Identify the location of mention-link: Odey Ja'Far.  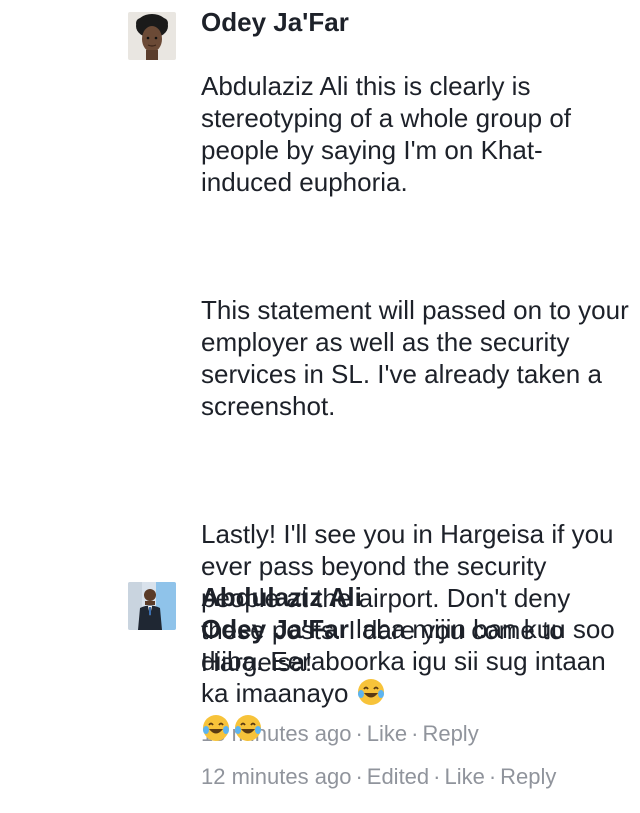
(275, 629).